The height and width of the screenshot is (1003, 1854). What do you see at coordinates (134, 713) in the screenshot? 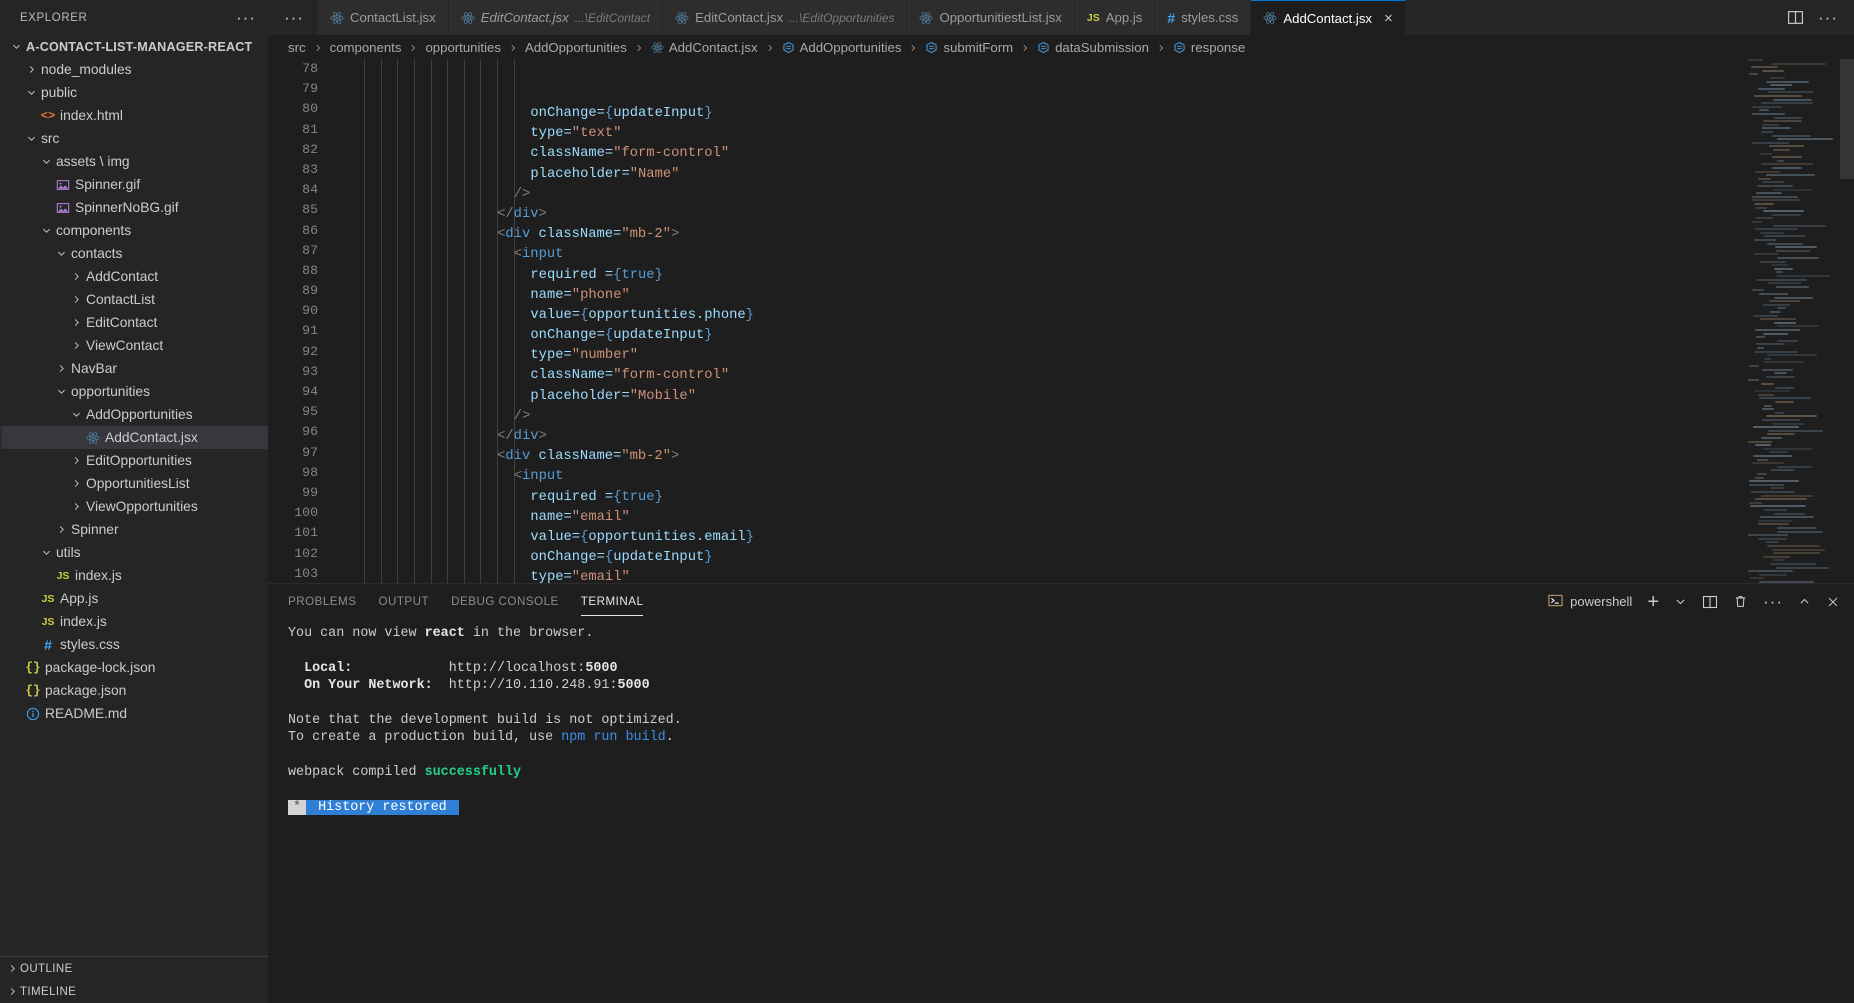
I see `tree-item-readme-md: README.md` at bounding box center [134, 713].